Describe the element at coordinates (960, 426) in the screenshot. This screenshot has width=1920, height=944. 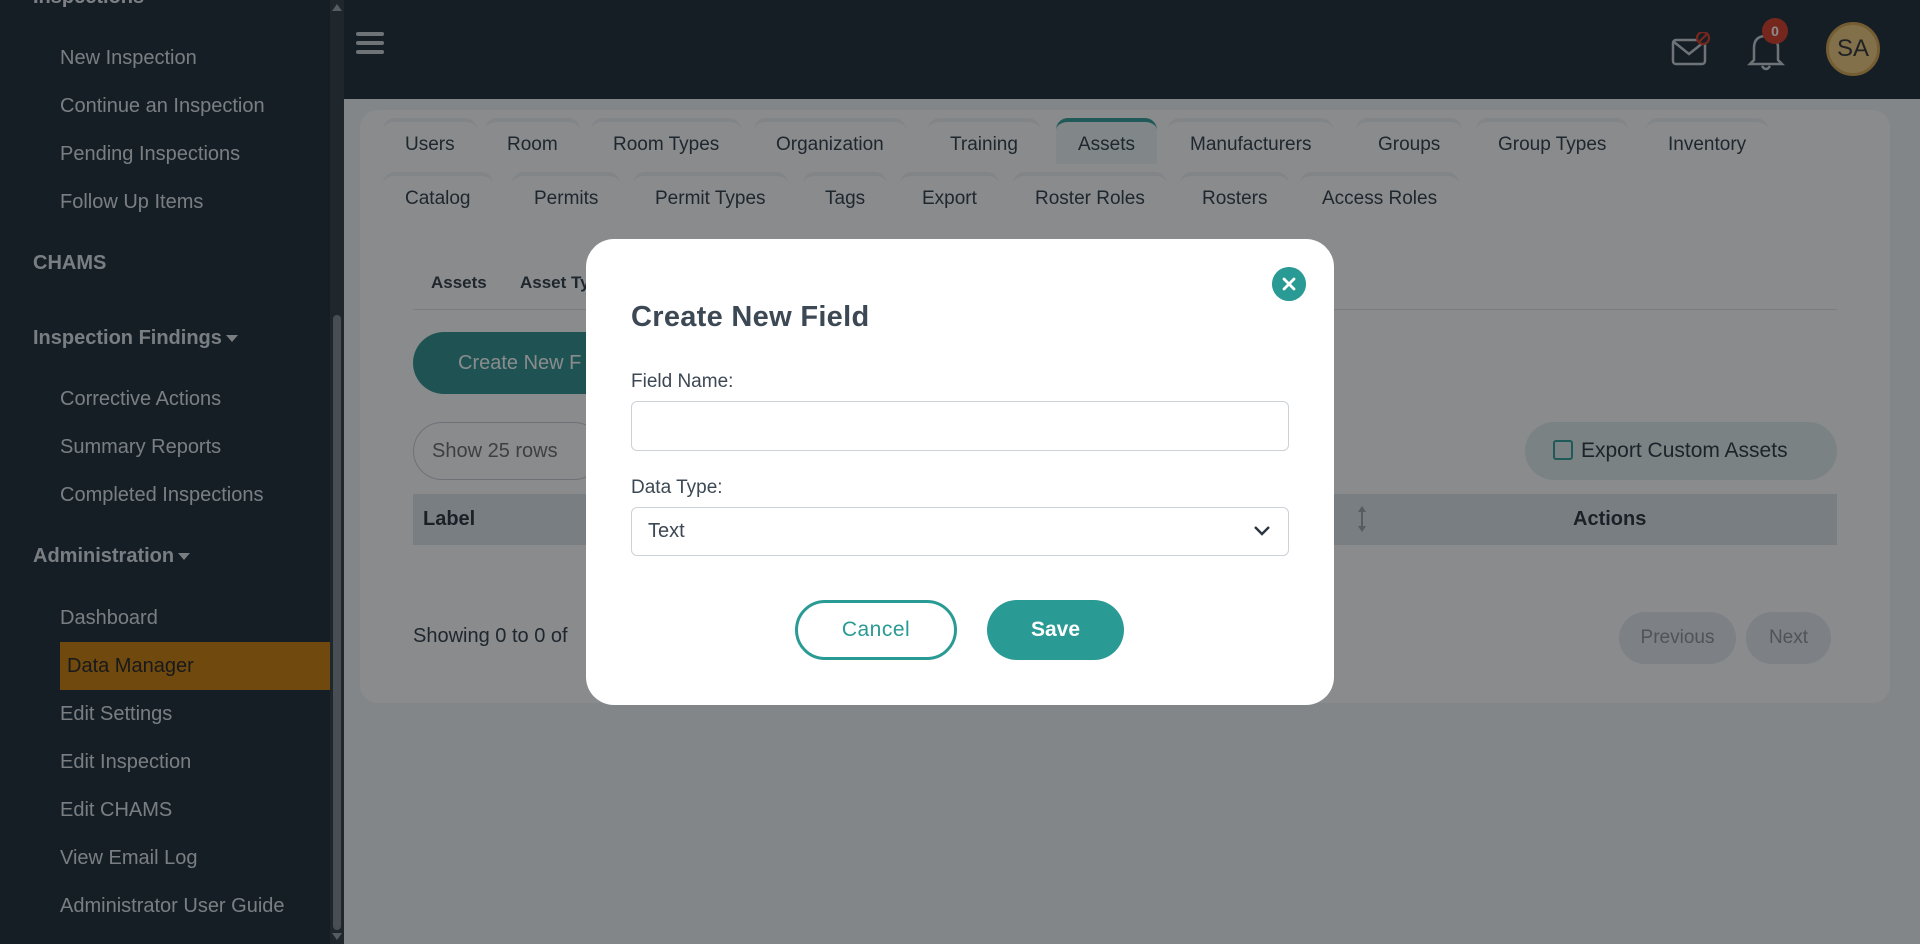
I see `field-name-input` at that location.